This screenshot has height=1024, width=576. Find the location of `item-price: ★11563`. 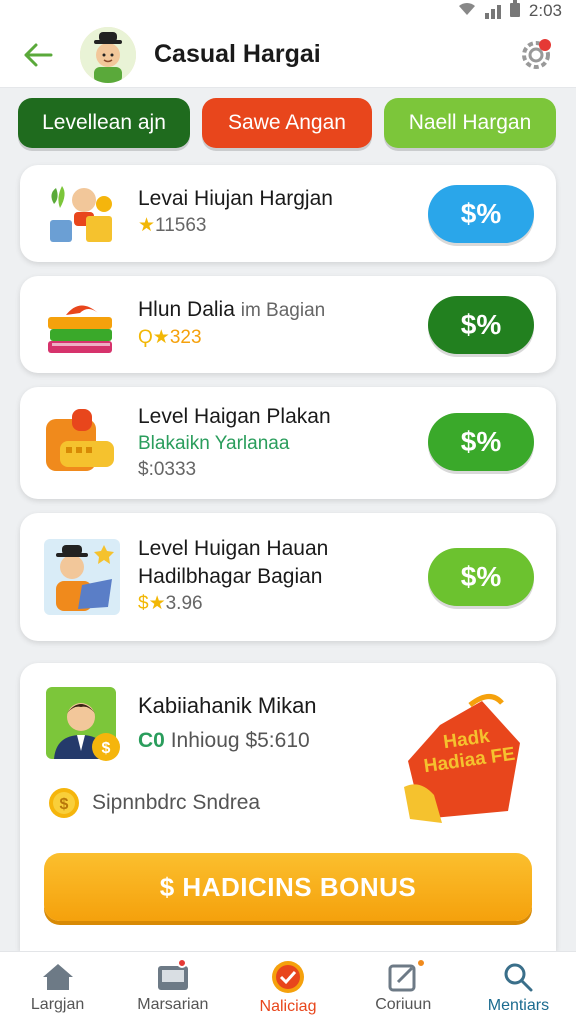

item-price: ★11563 is located at coordinates (172, 225).